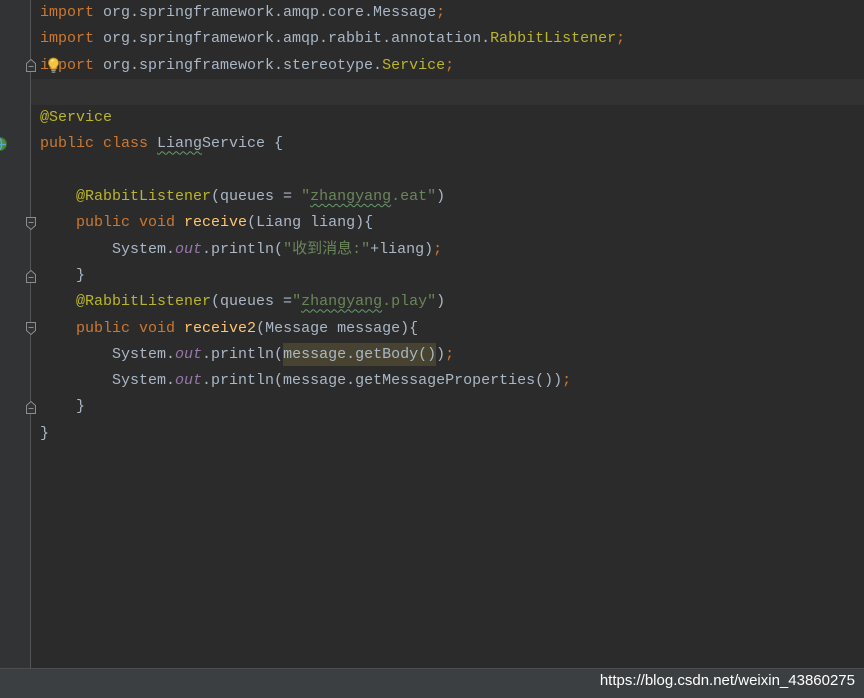  What do you see at coordinates (447, 171) in the screenshot?
I see `line-text` at bounding box center [447, 171].